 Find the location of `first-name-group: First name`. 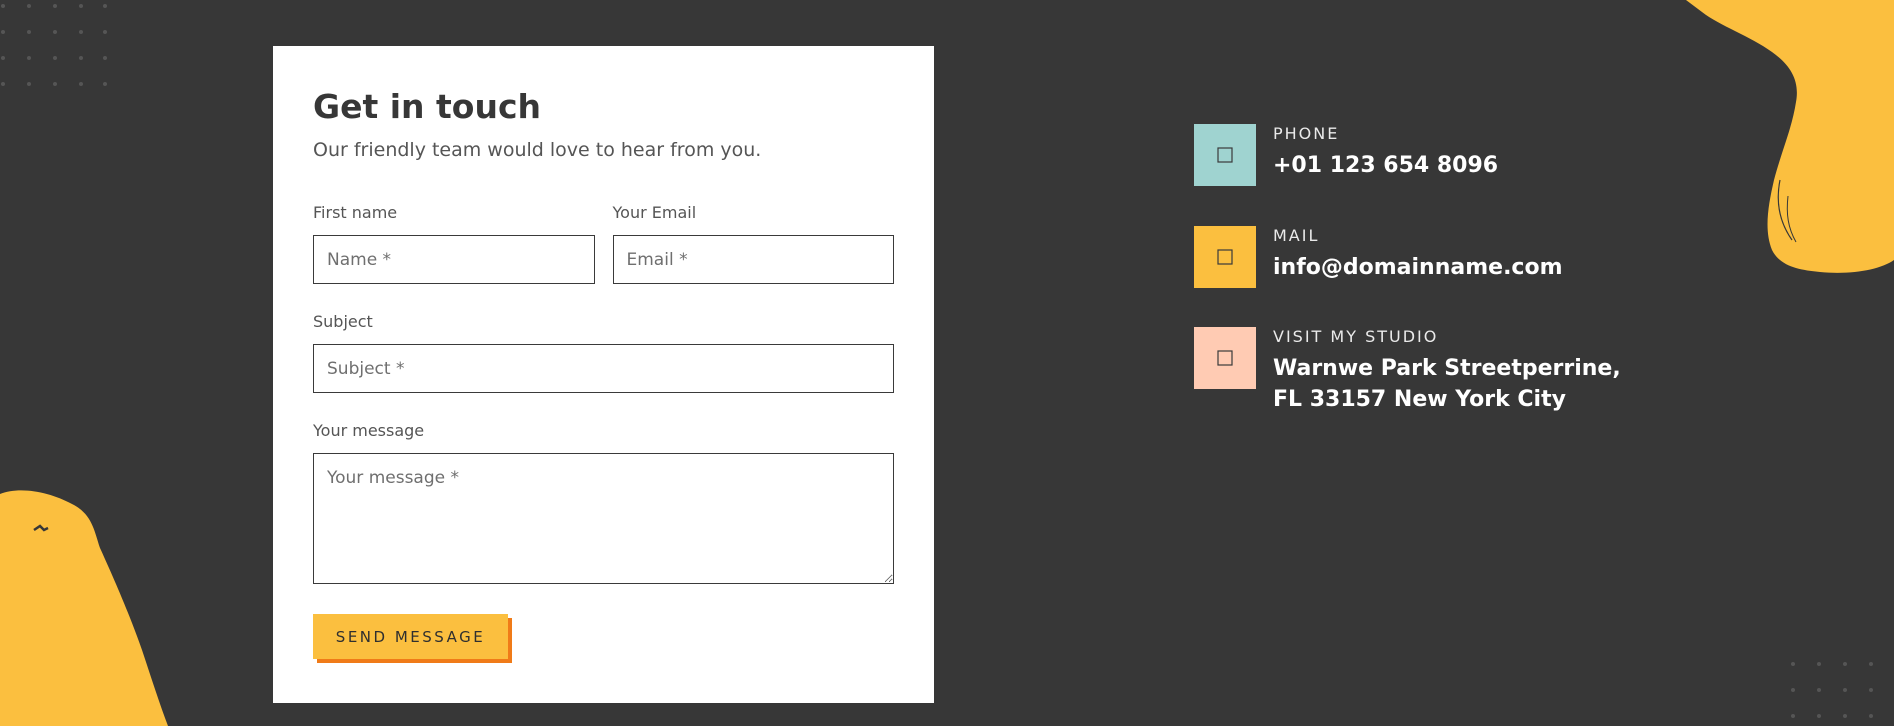

first-name-group: First name is located at coordinates (454, 243).